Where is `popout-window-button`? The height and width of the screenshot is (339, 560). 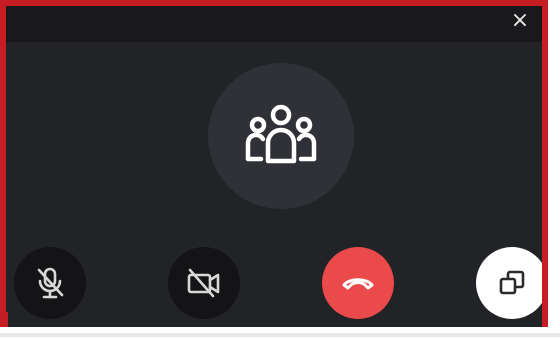
popout-window-button is located at coordinates (509, 283).